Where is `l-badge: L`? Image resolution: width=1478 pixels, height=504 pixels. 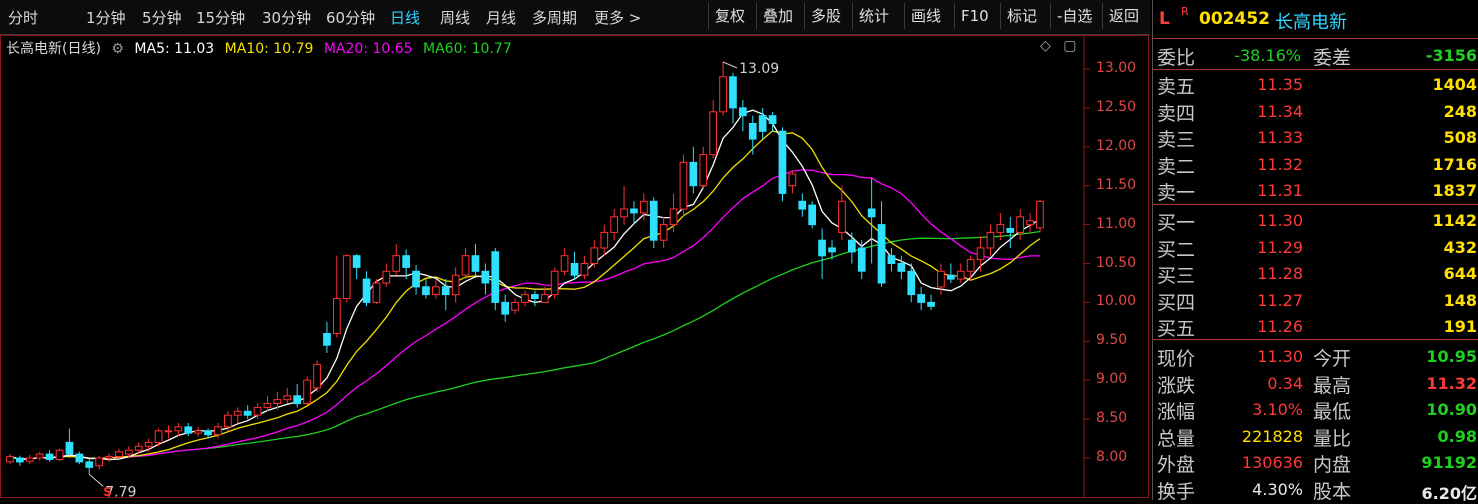 l-badge: L is located at coordinates (1164, 19).